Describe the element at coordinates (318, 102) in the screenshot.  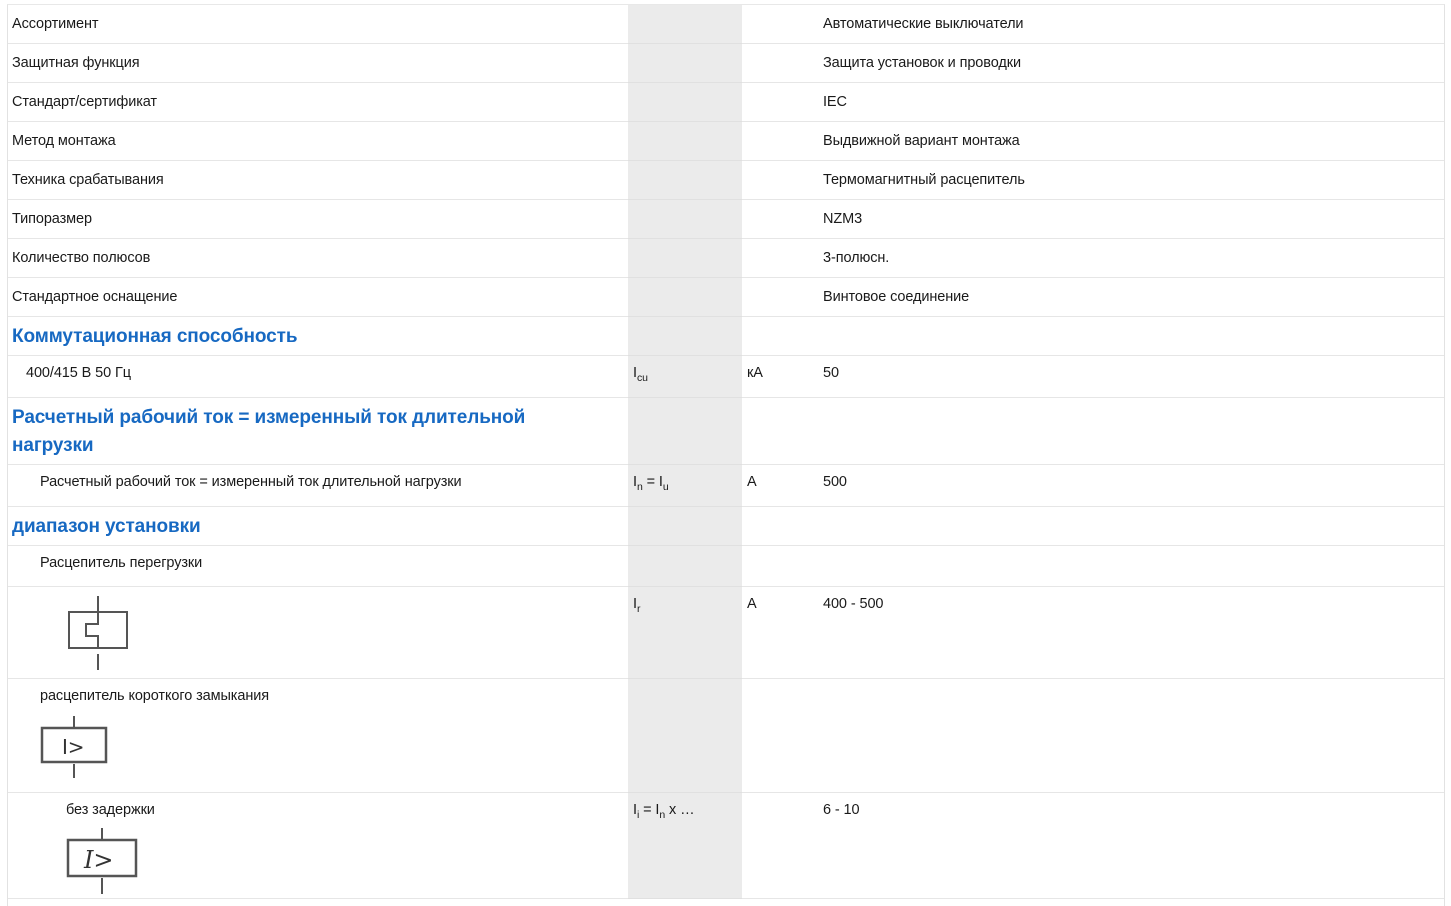
I see `row-label: Стандарт/сертификат` at that location.